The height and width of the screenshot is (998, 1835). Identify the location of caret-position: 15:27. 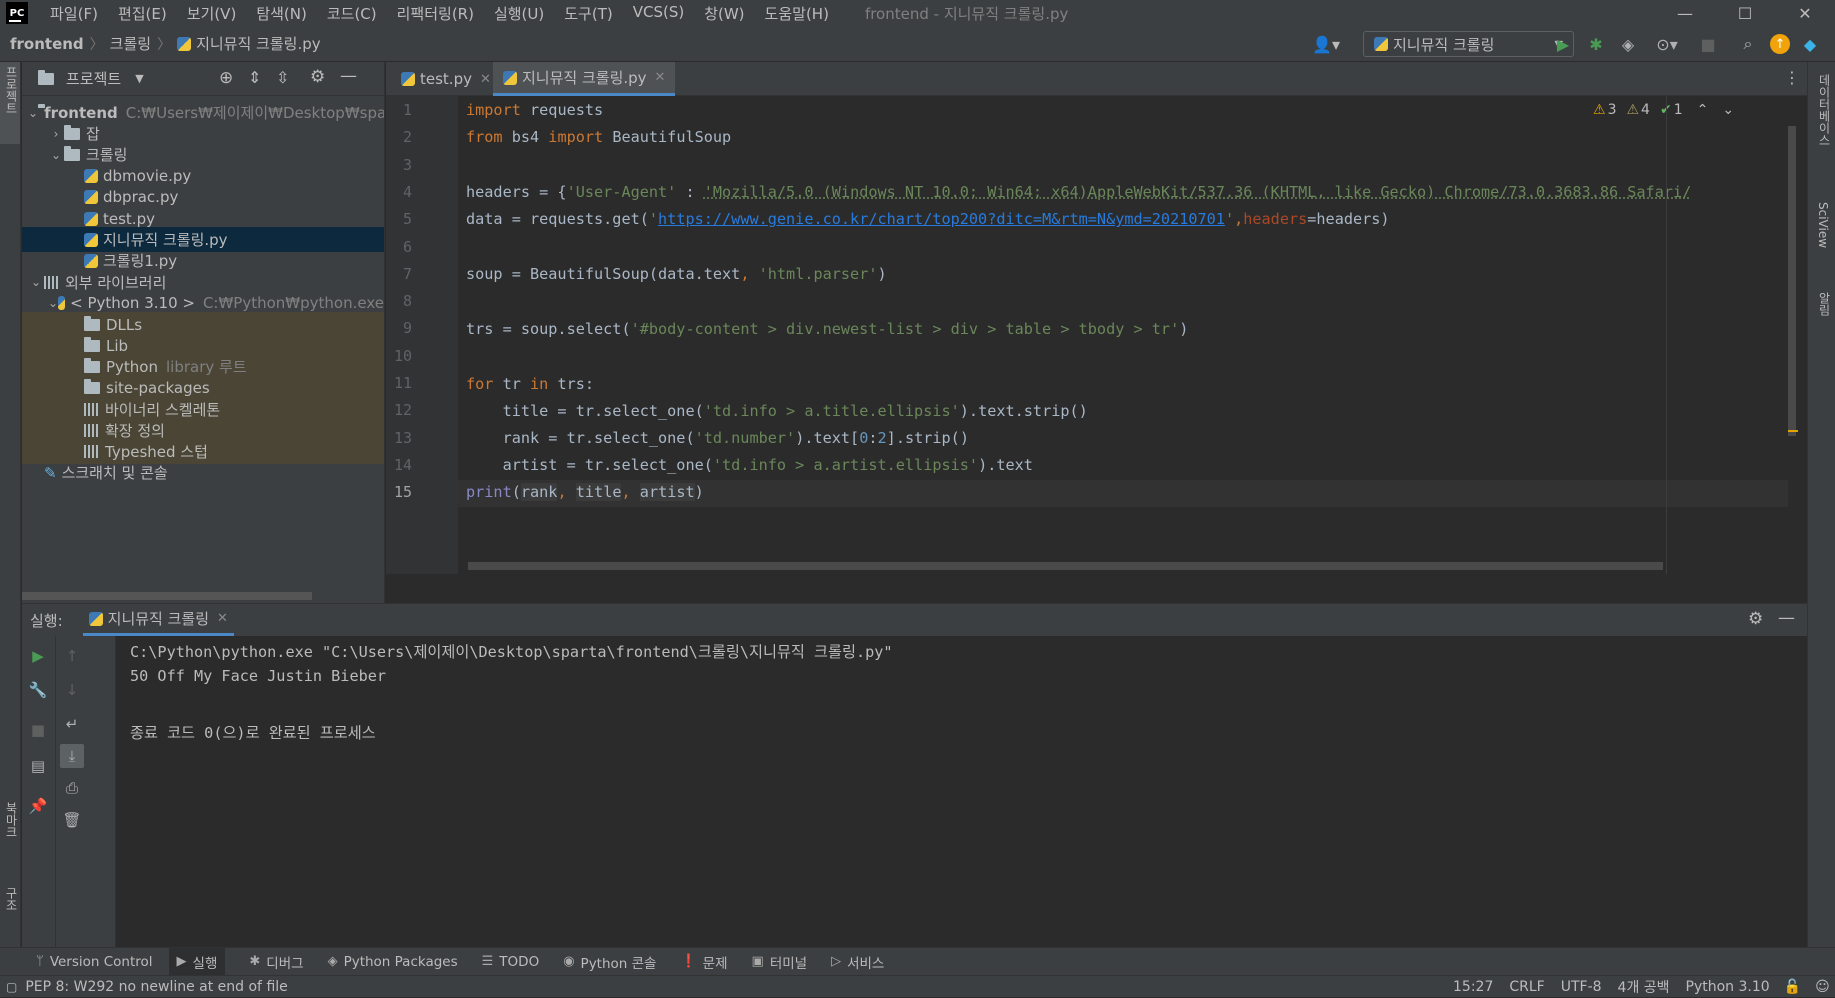
(1473, 987).